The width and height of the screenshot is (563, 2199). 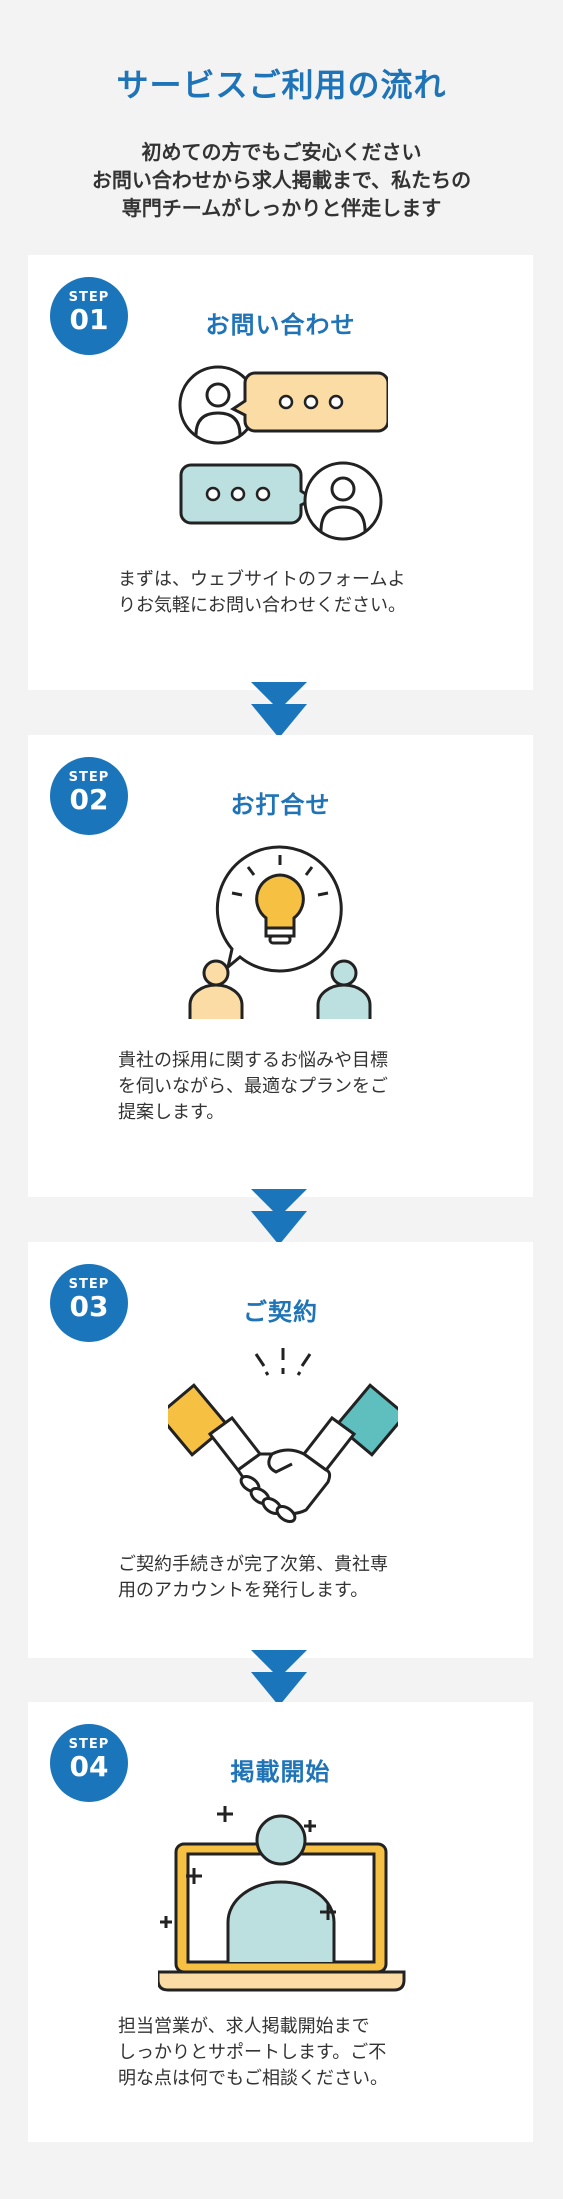 What do you see at coordinates (281, 208) in the screenshot?
I see `intro-line: 専門チームがしっかりと伴走します` at bounding box center [281, 208].